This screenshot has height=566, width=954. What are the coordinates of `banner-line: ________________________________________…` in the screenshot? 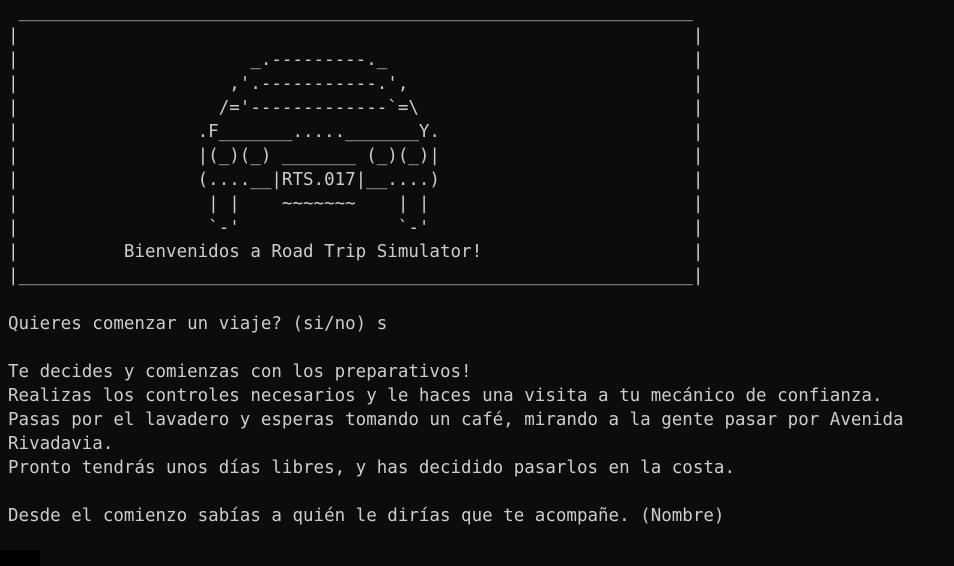 It's located at (350, 12).